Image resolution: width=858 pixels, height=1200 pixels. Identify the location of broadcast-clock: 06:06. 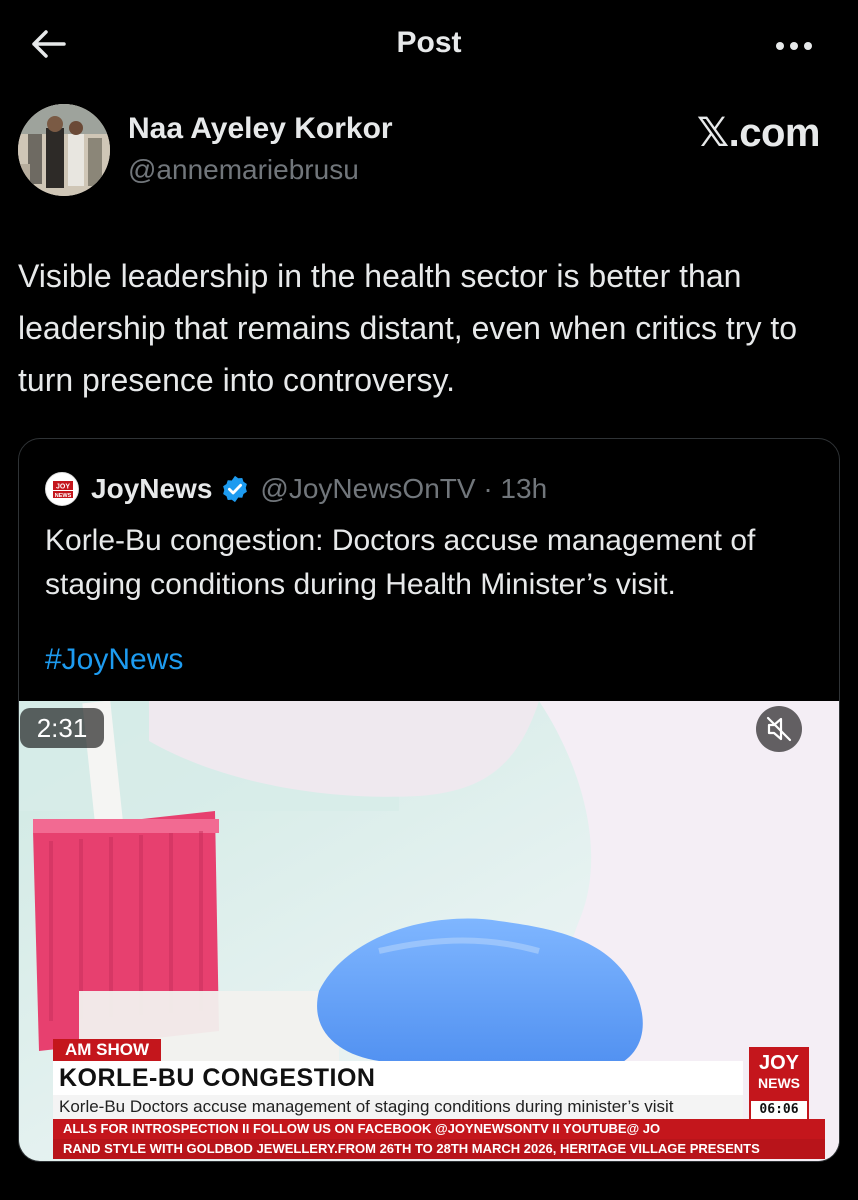
(779, 1110).